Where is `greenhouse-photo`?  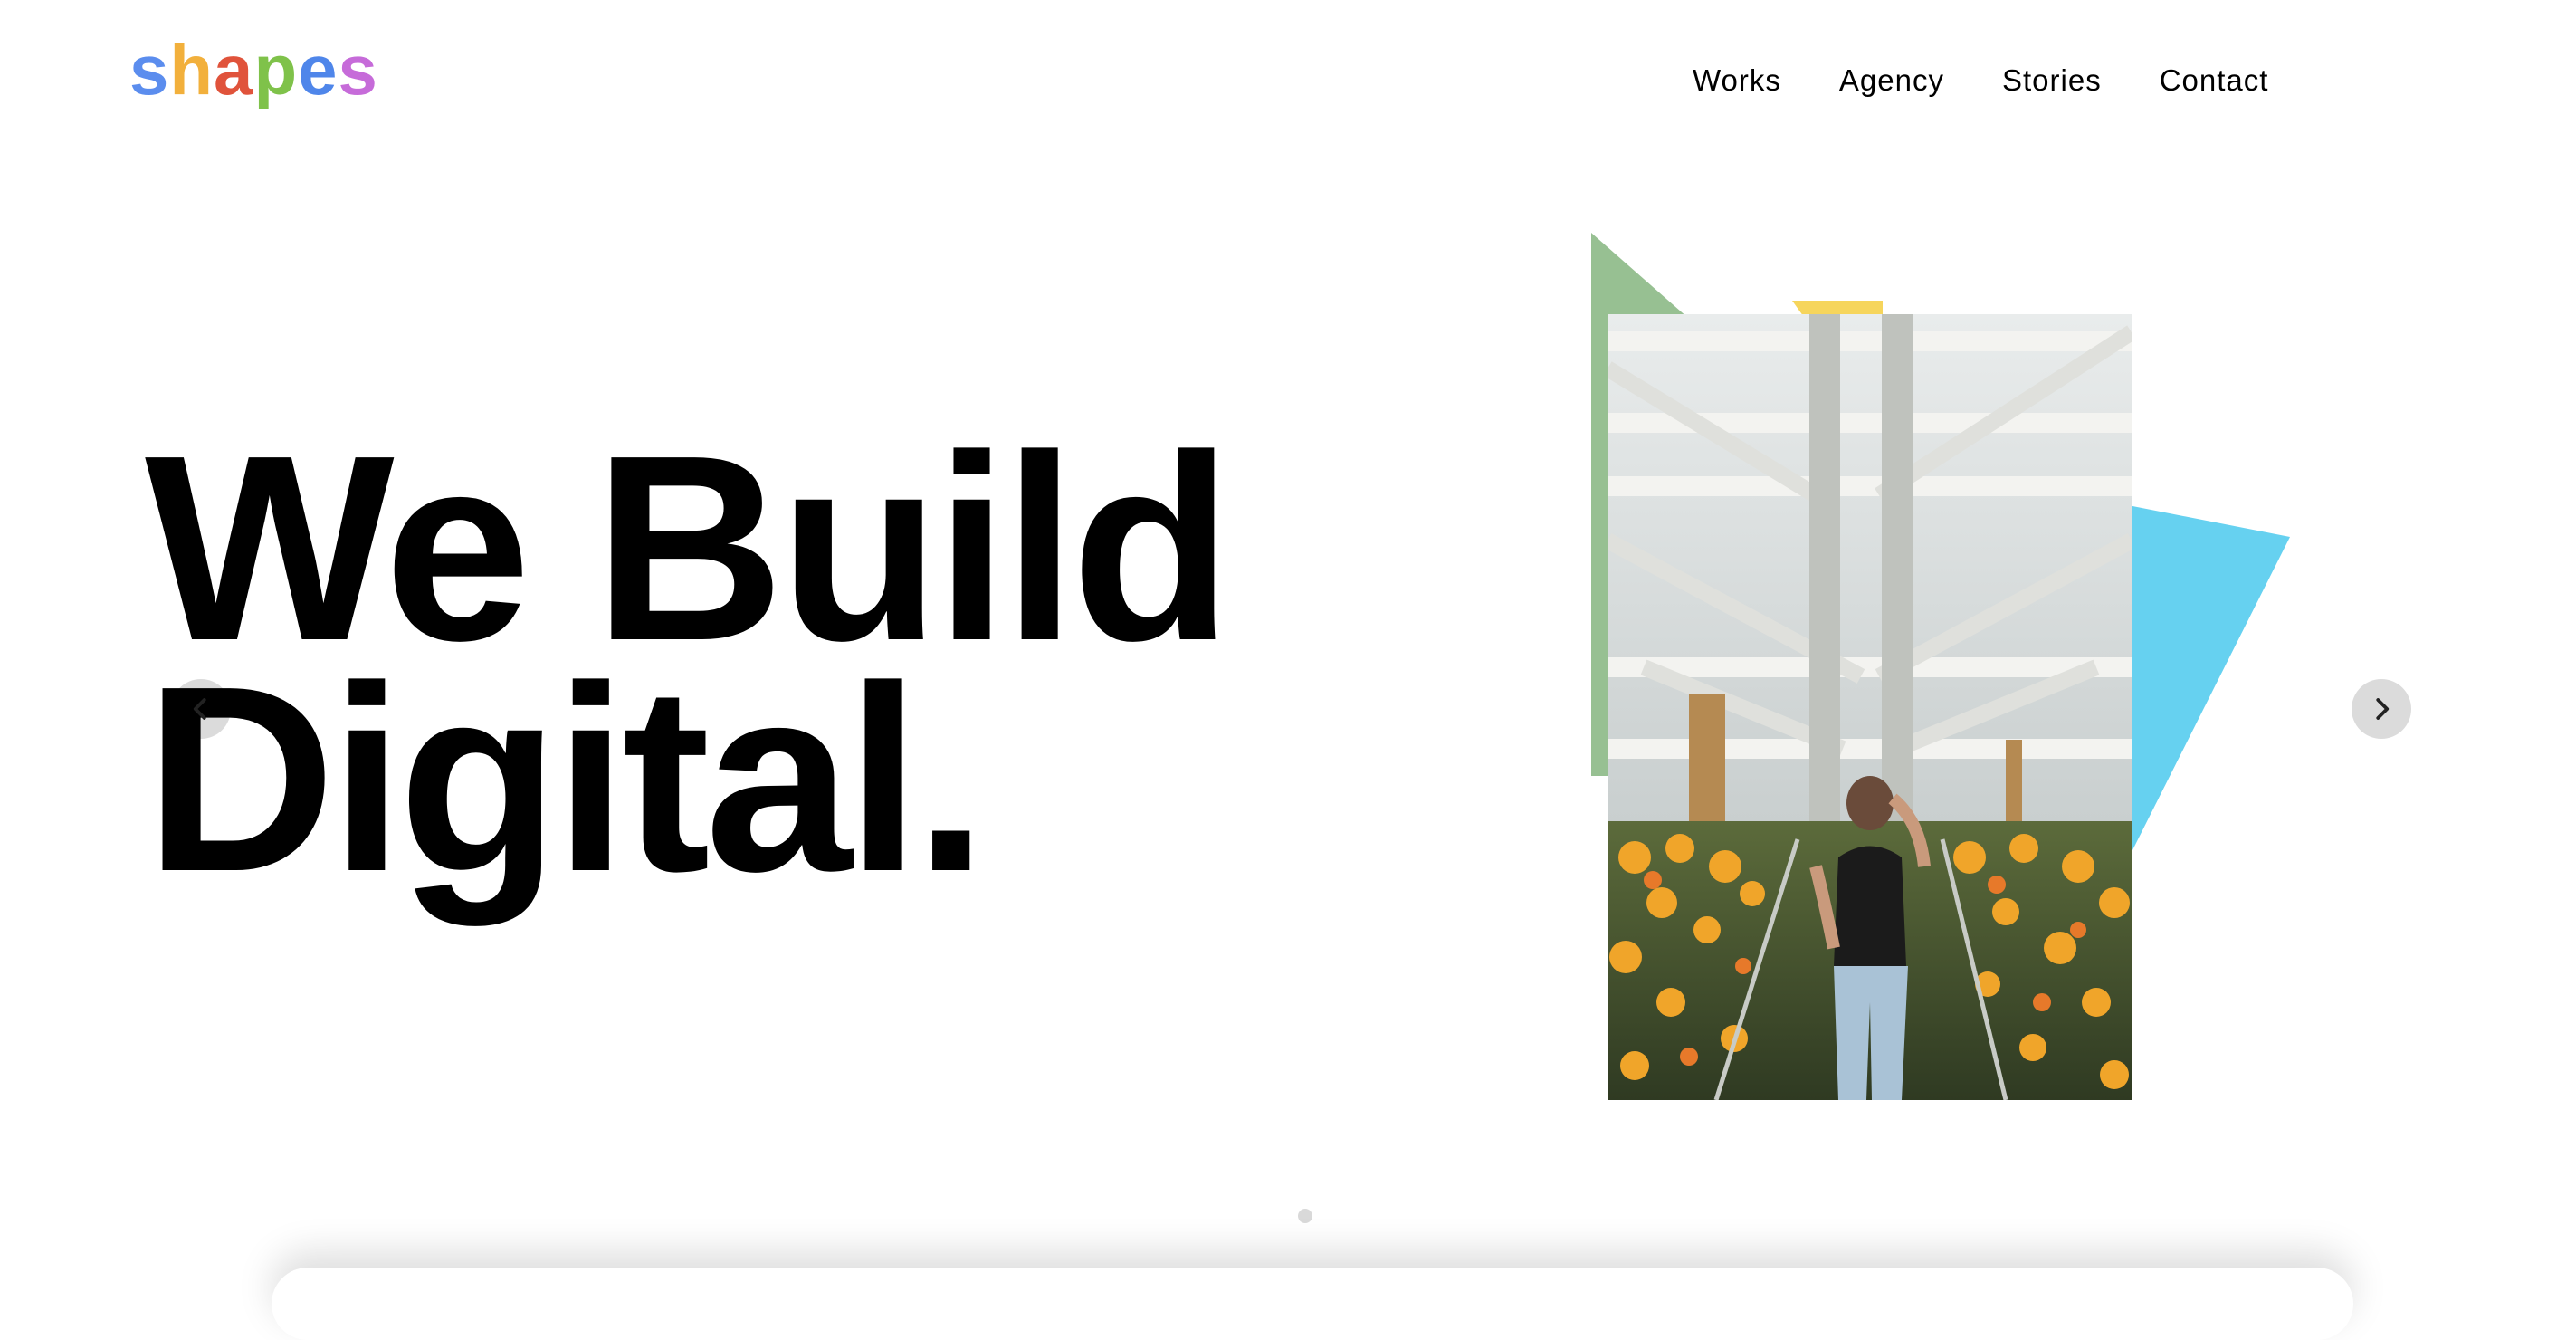 greenhouse-photo is located at coordinates (1870, 707).